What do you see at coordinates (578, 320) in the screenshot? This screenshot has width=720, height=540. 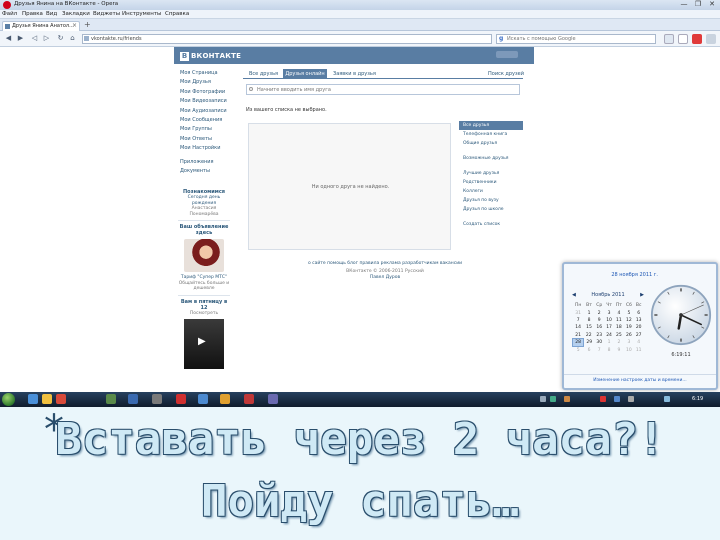 I see `calendar-day: 7` at bounding box center [578, 320].